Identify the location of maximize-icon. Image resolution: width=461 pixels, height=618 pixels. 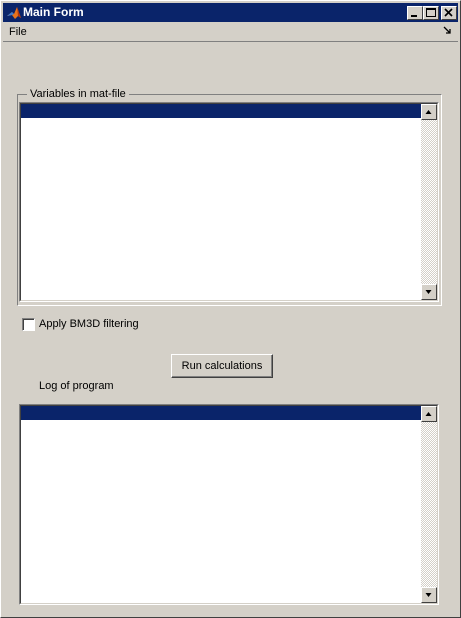
(431, 12).